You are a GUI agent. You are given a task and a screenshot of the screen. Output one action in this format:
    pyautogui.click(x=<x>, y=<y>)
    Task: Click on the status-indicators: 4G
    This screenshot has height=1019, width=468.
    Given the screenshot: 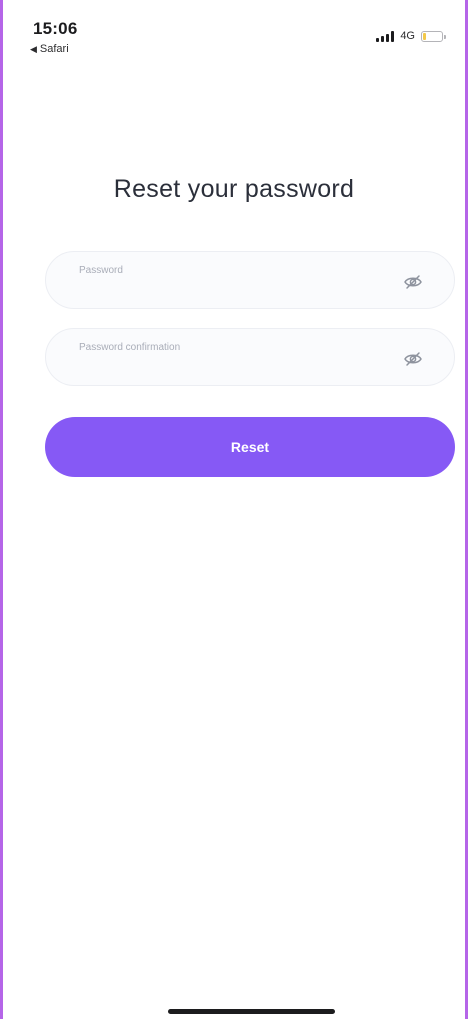 What is the action you would take?
    pyautogui.click(x=411, y=36)
    